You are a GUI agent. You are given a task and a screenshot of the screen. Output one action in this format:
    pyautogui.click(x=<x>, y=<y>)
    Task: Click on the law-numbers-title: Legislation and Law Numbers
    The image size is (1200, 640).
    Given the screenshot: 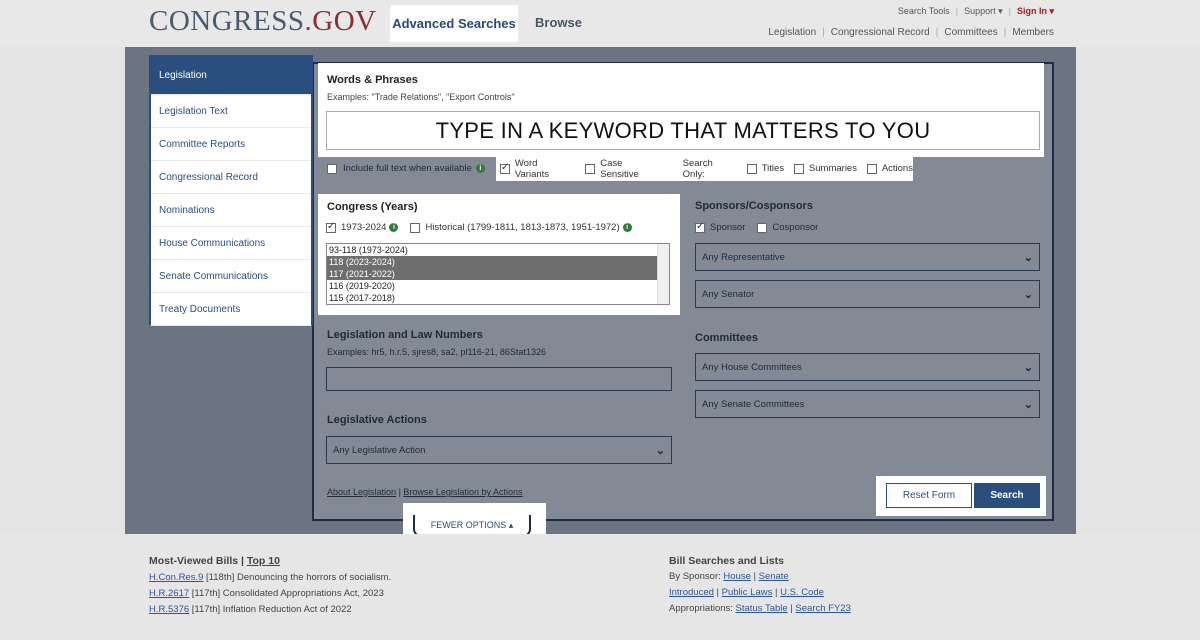 What is the action you would take?
    pyautogui.click(x=405, y=335)
    